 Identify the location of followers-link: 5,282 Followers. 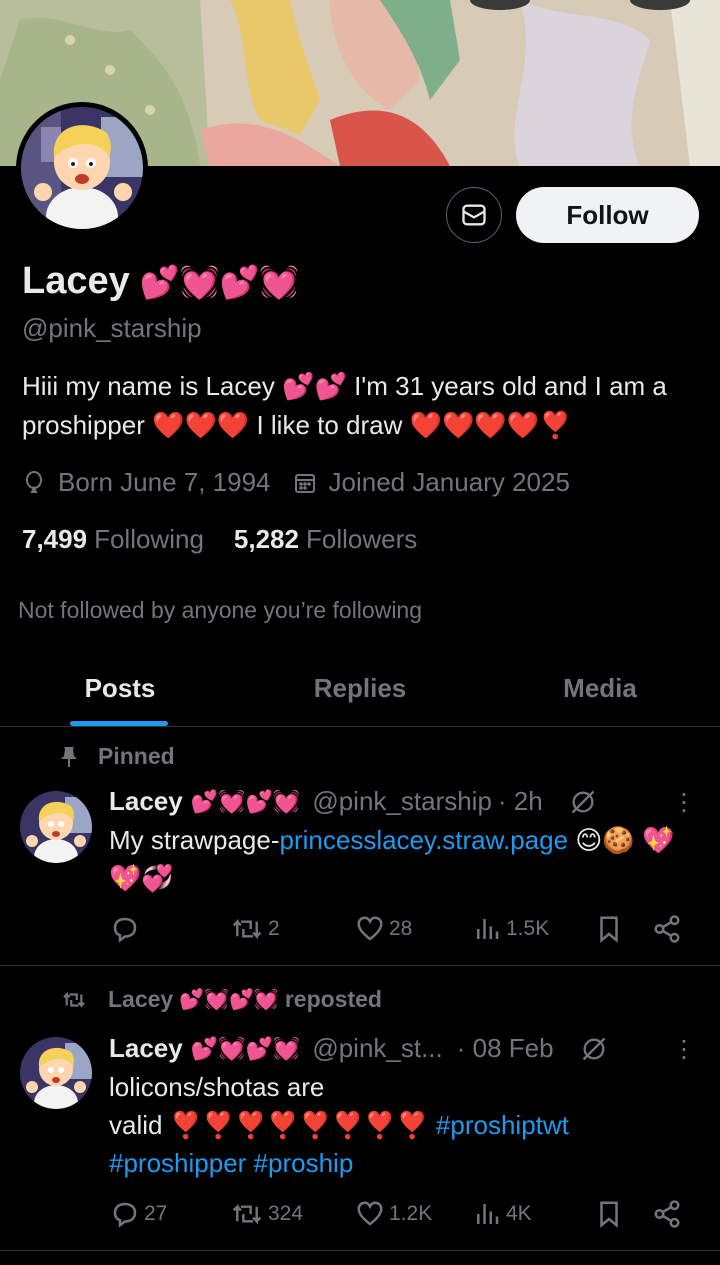
(325, 539).